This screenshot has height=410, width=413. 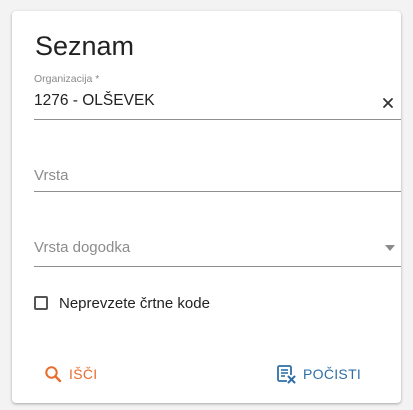 I want to click on vrsta-underline, so click(x=217, y=191).